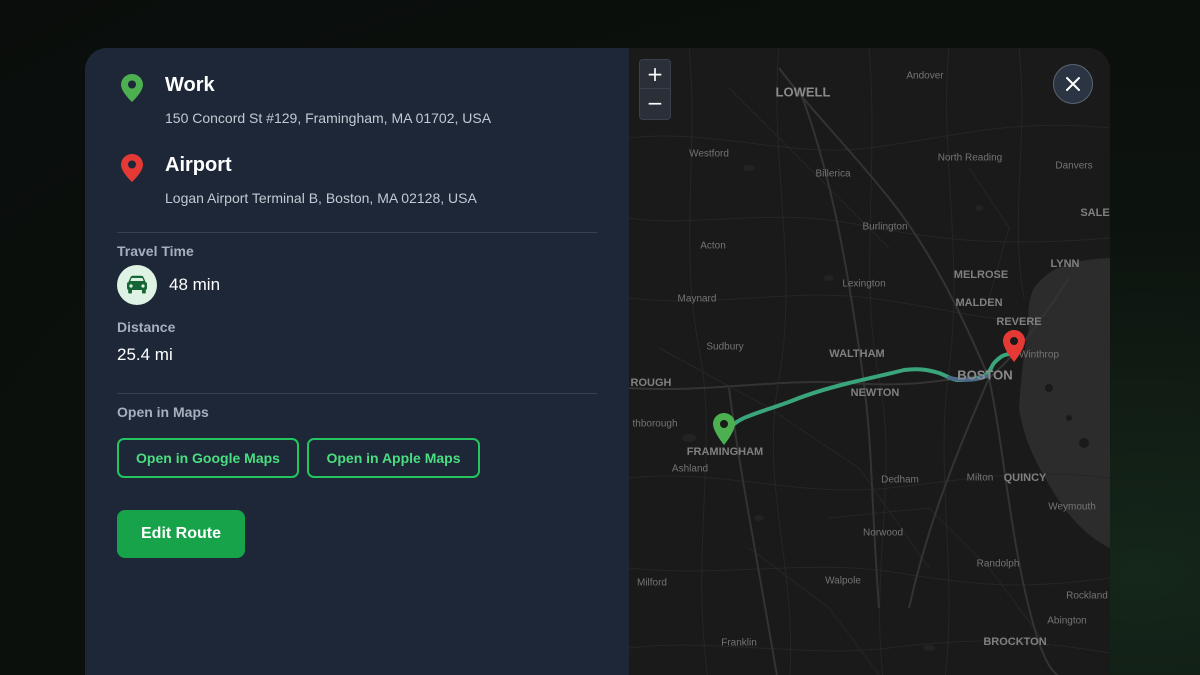 This screenshot has height=675, width=1200. Describe the element at coordinates (1095, 213) in the screenshot. I see `place-label: SALE` at that location.